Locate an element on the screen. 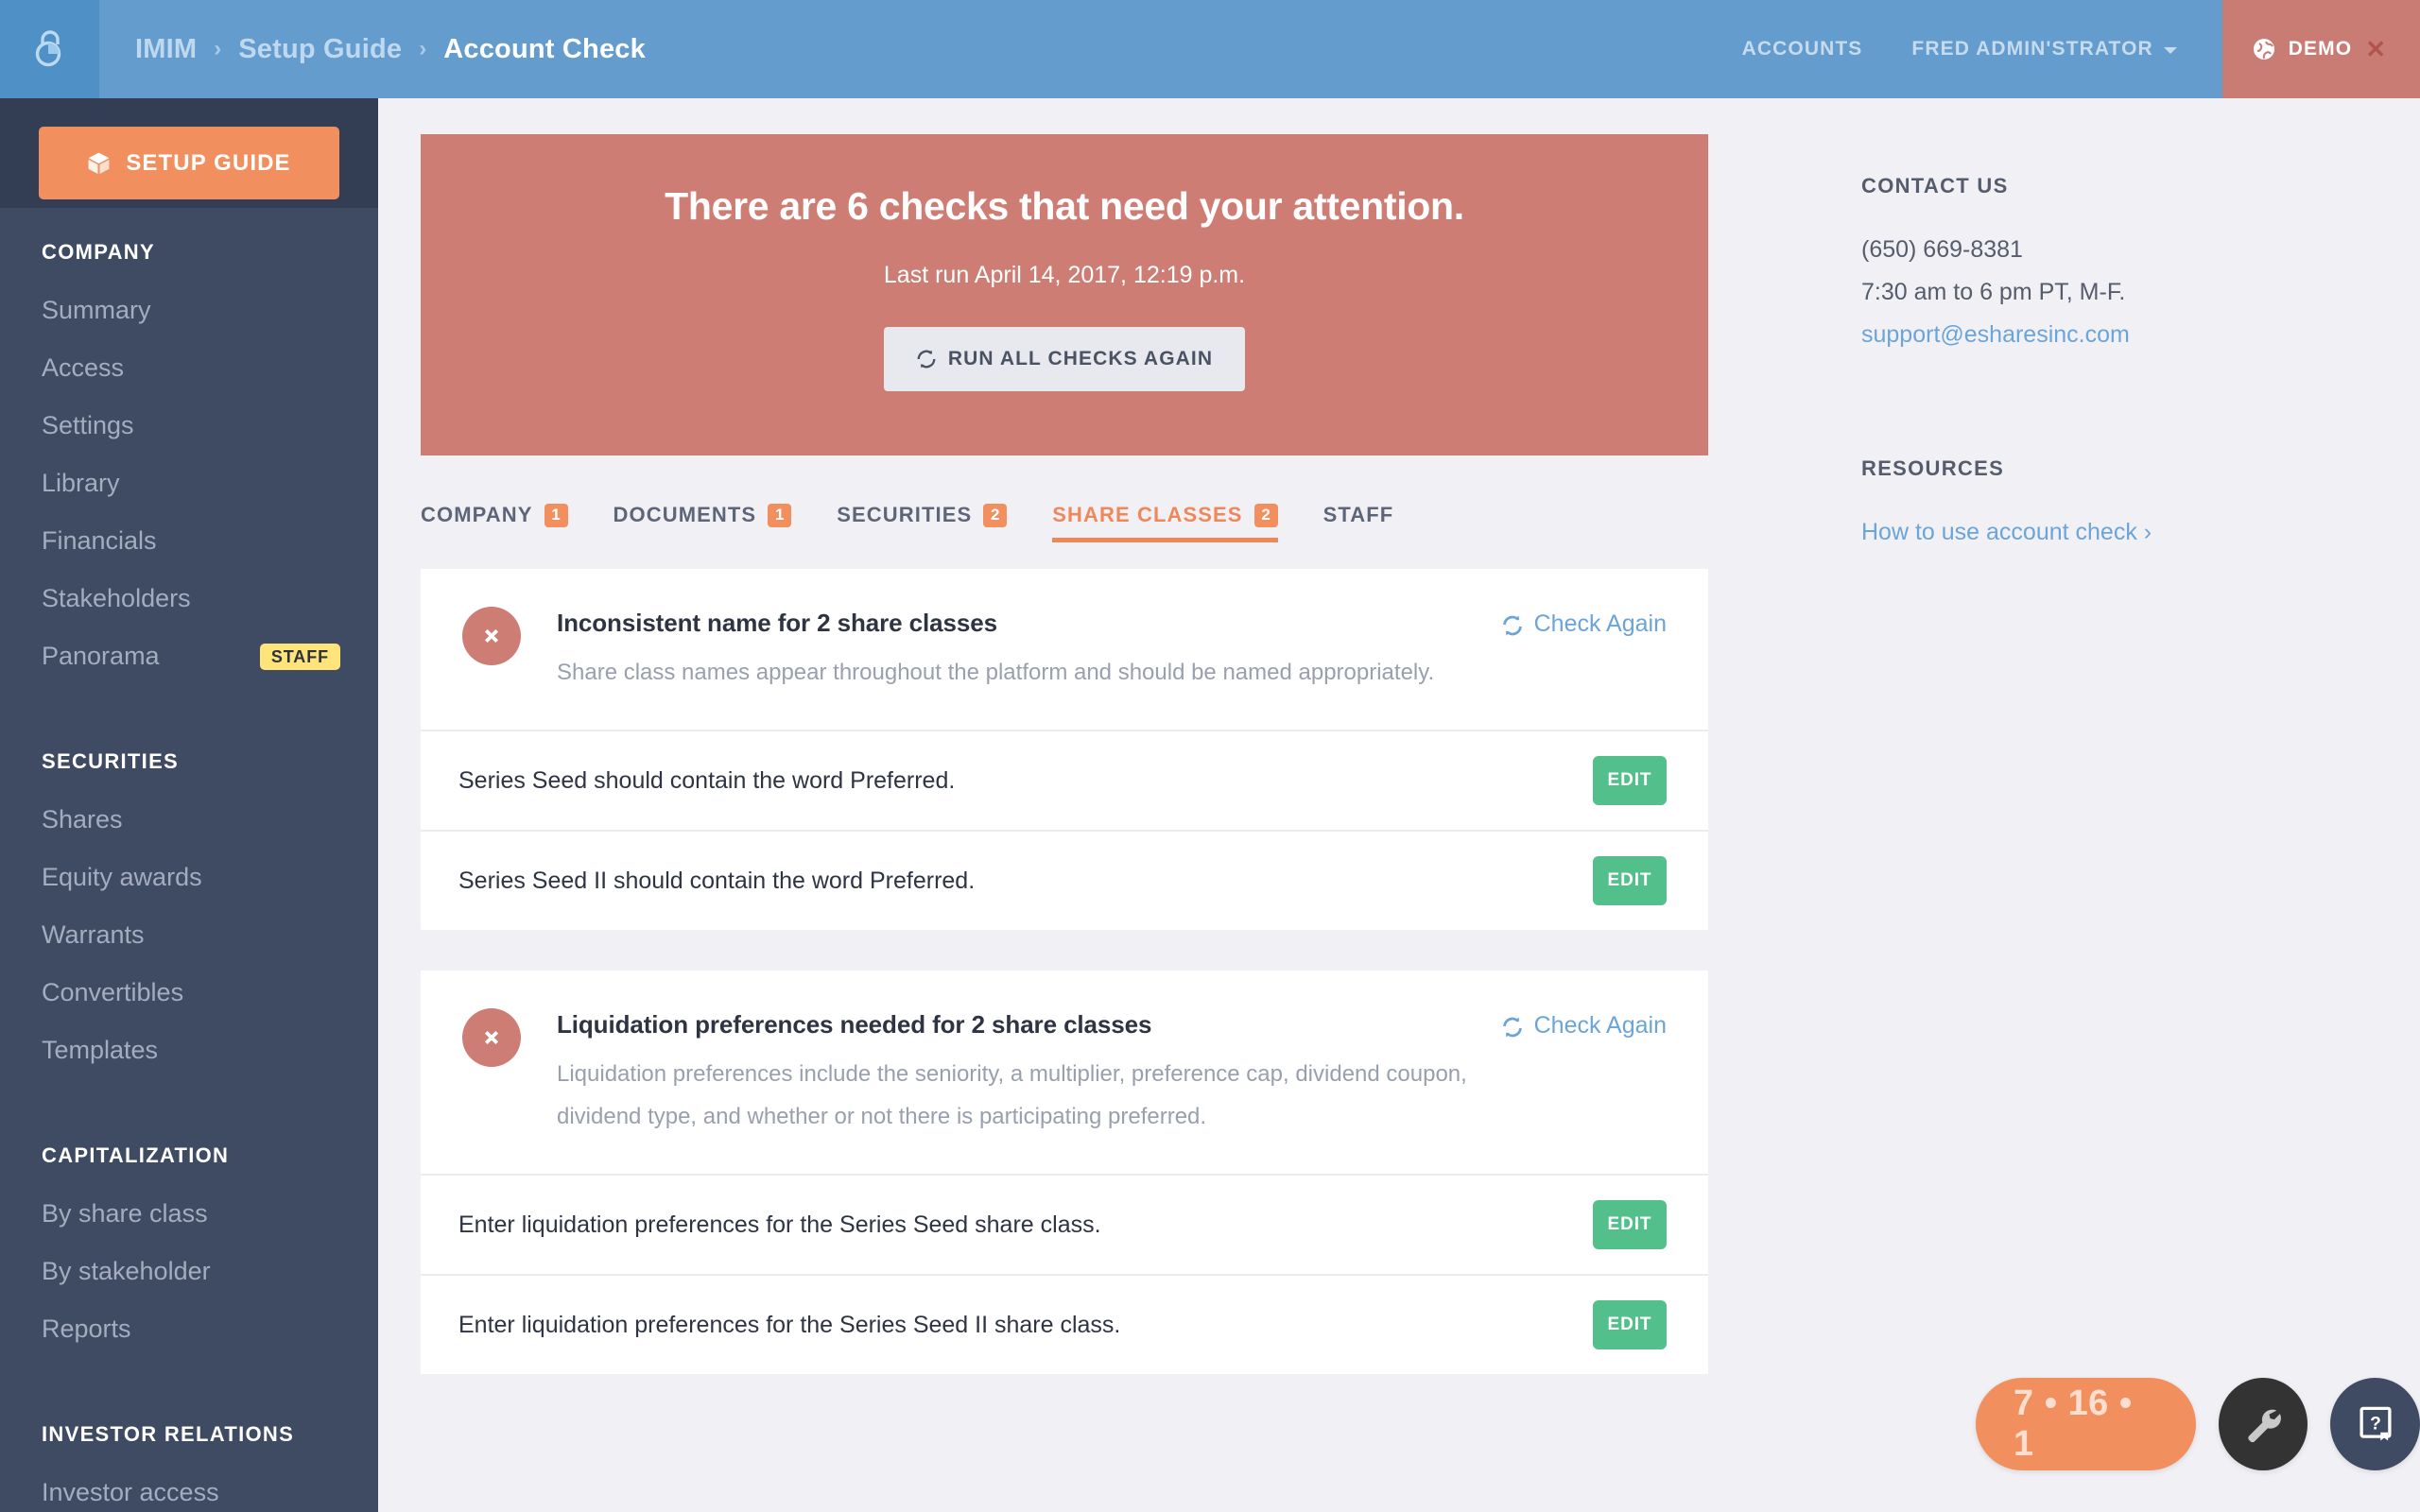  sidebar-item-summary: Summary is located at coordinates (189, 310).